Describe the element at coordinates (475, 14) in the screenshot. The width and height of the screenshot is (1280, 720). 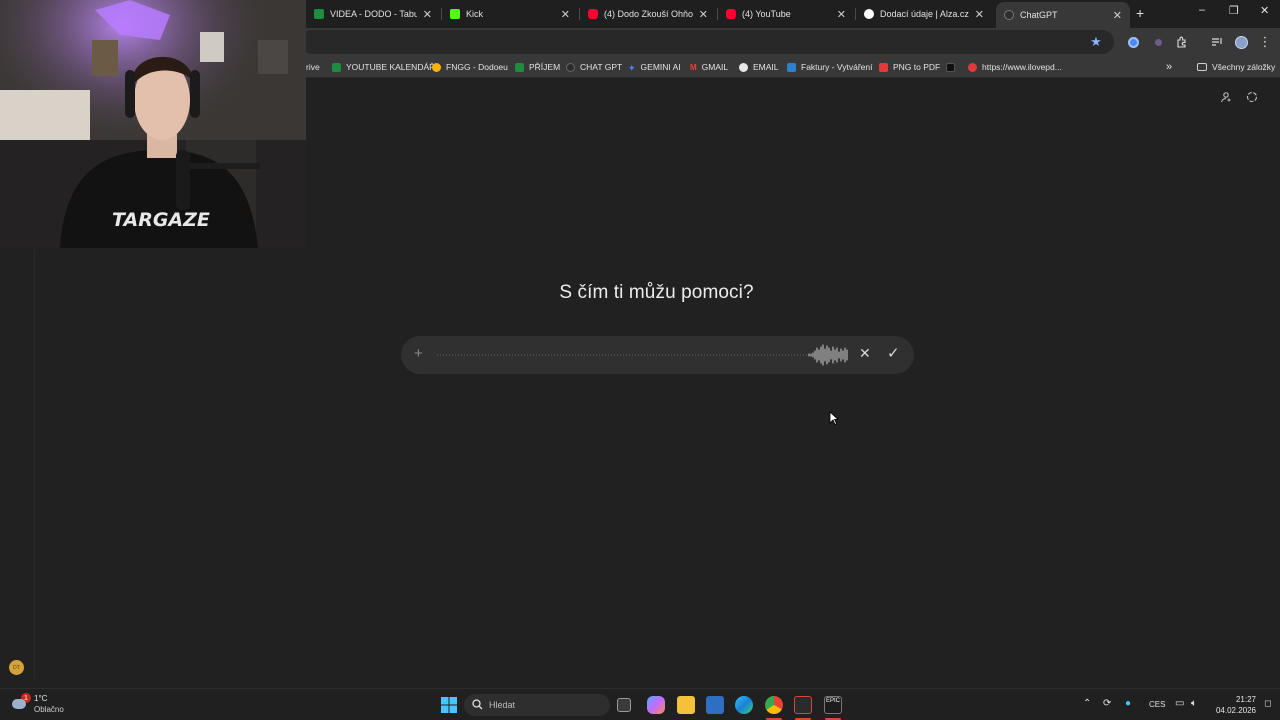
I see `tab-title: Kick` at that location.